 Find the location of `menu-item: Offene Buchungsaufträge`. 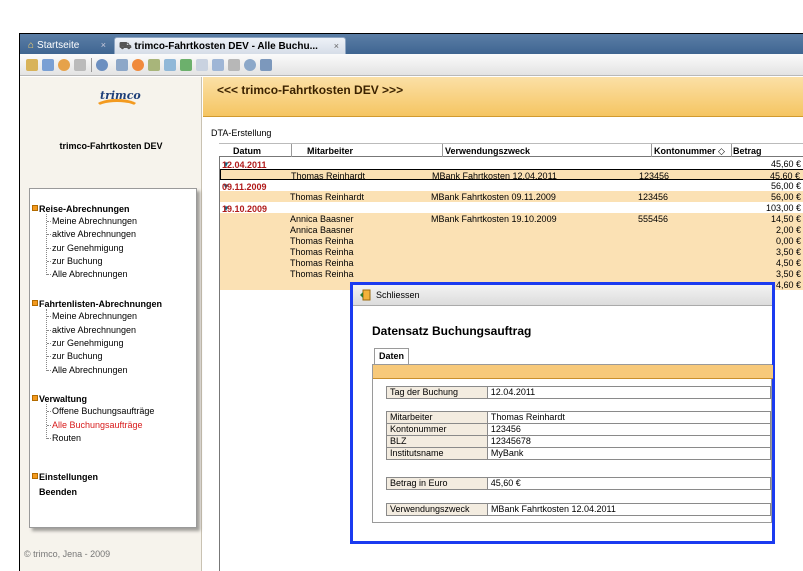

menu-item: Offene Buchungsaufträge is located at coordinates (100, 411).